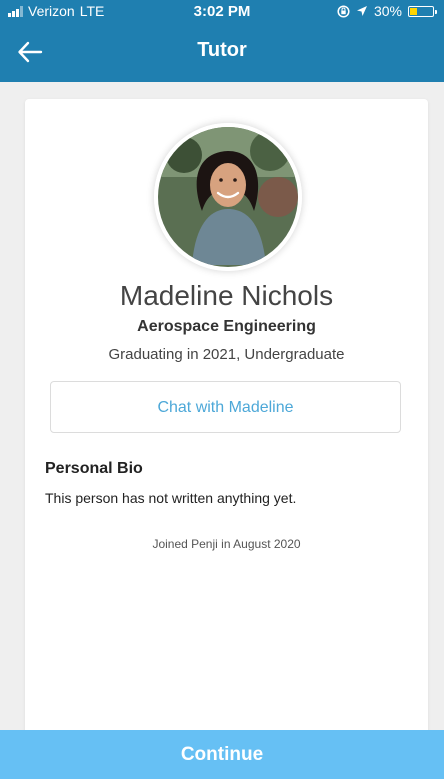 This screenshot has height=779, width=444. I want to click on joined-info: Joined Penji in August 2020, so click(226, 544).